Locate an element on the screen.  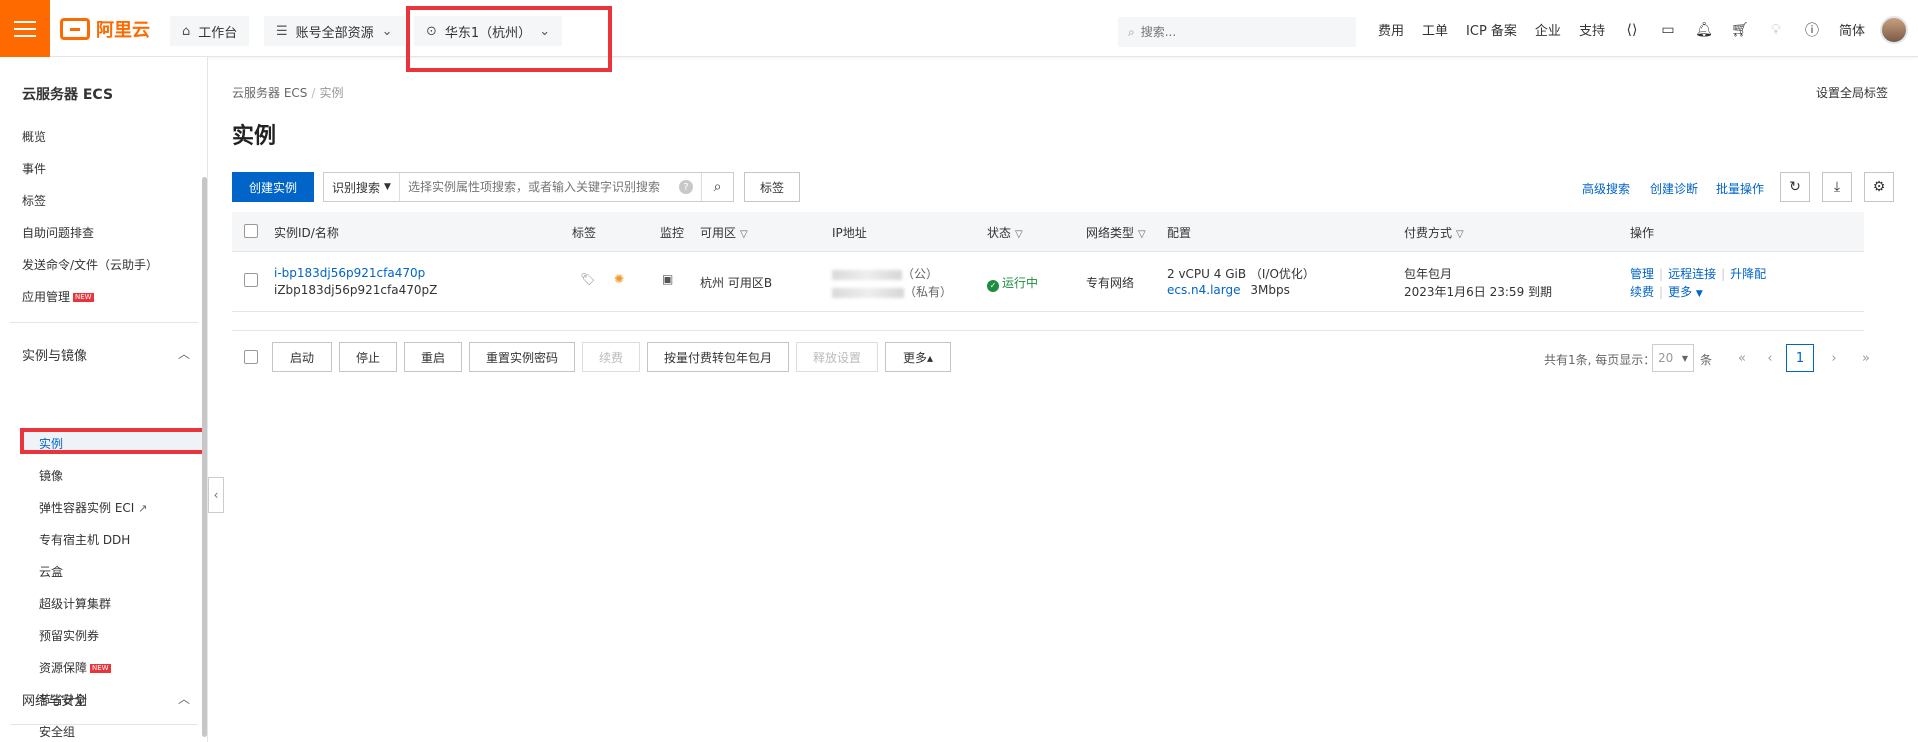
home-icon: ⌂ is located at coordinates (186, 31).